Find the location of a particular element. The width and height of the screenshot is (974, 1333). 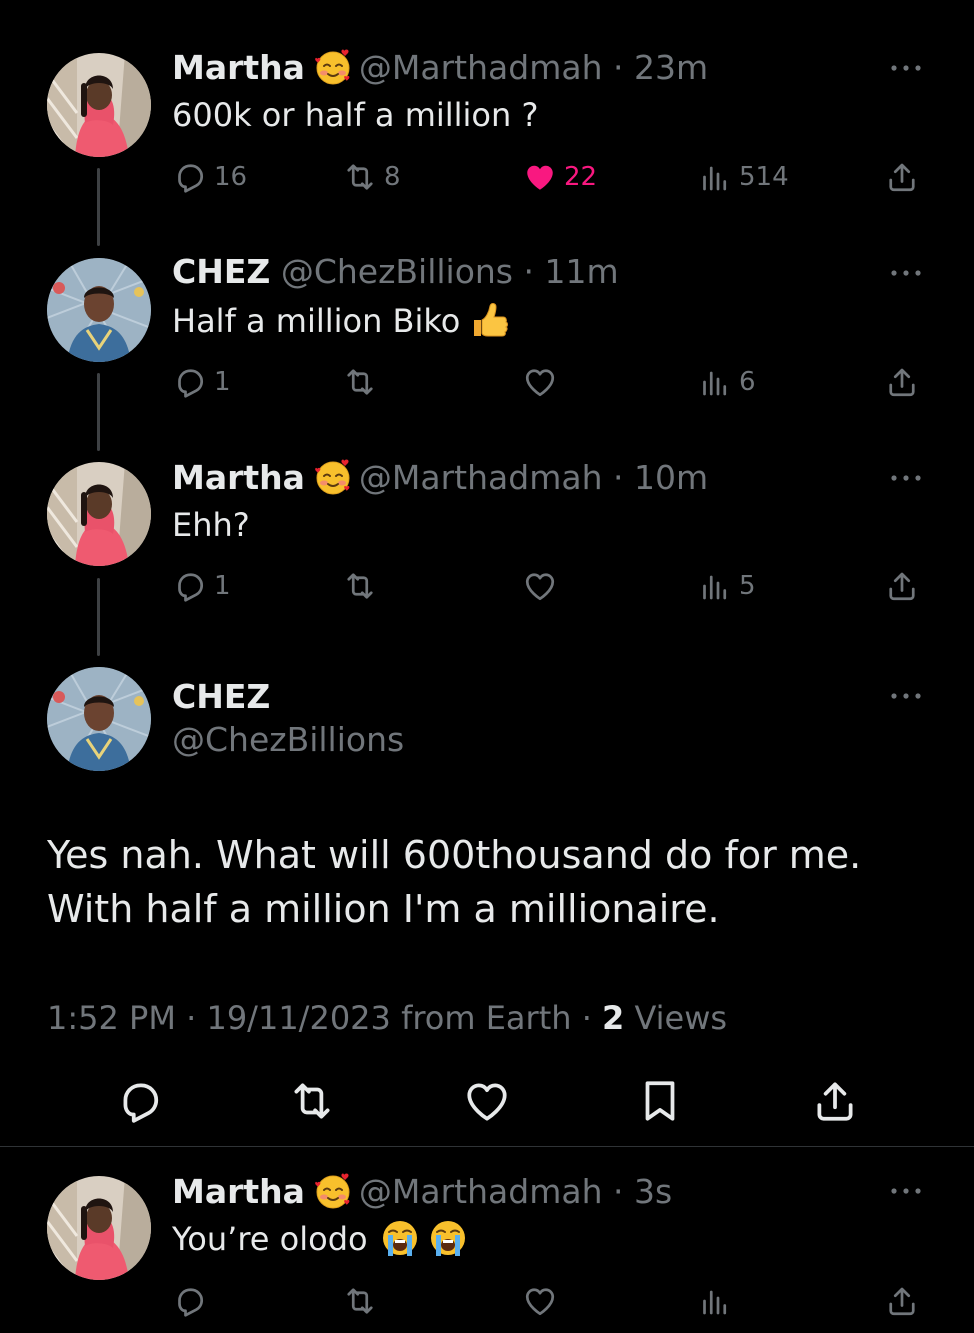

views-count: 514 is located at coordinates (764, 177).